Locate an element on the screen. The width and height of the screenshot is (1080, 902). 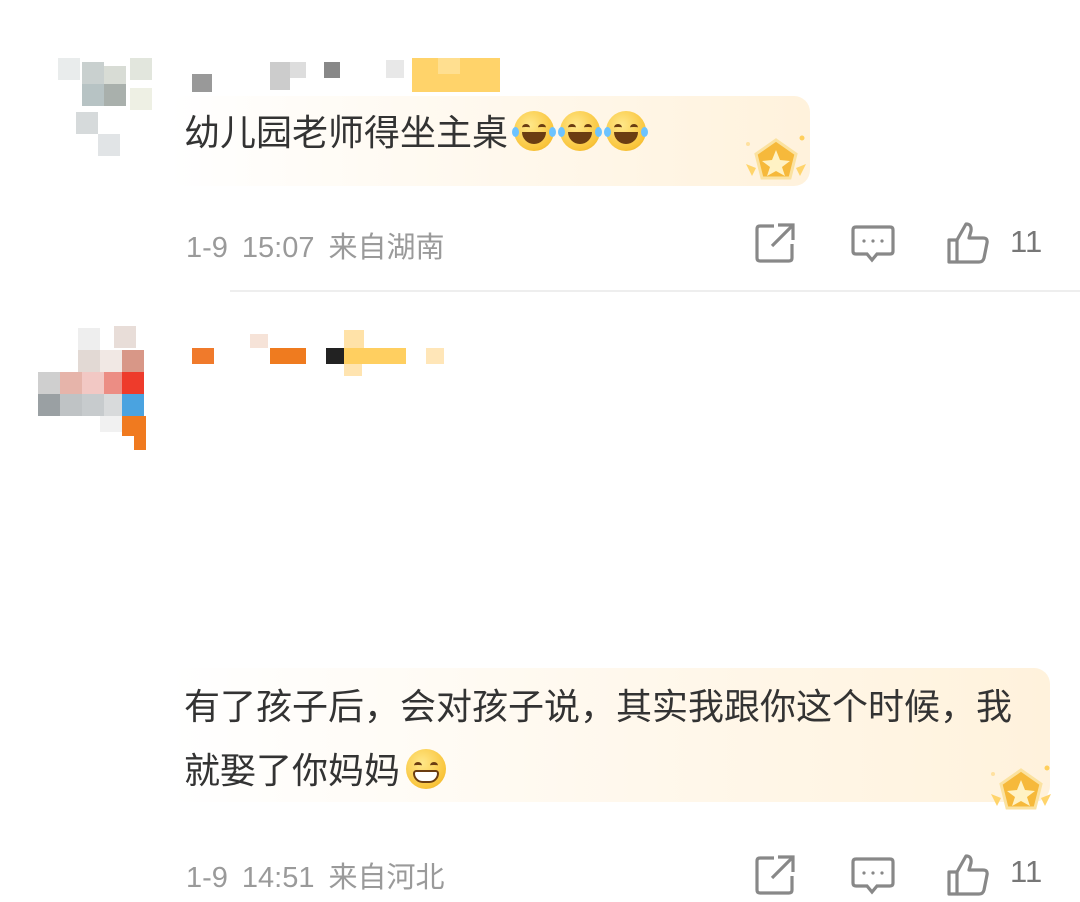
comment-time: 14:51 is located at coordinates (278, 878).